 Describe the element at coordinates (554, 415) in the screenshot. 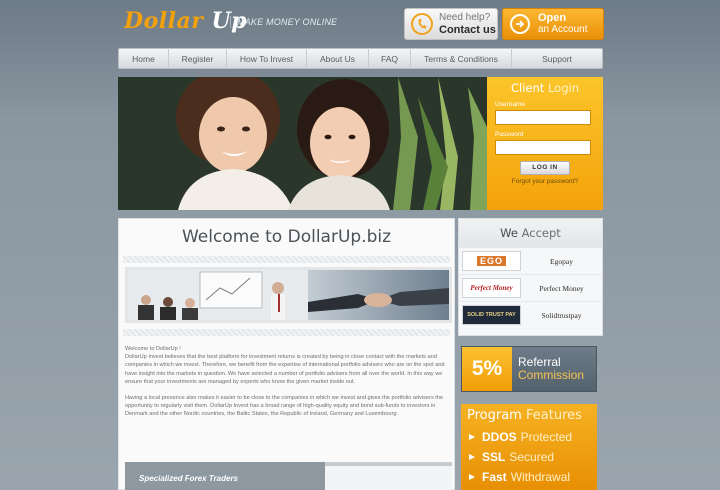

I see `features-title-features: Features` at that location.